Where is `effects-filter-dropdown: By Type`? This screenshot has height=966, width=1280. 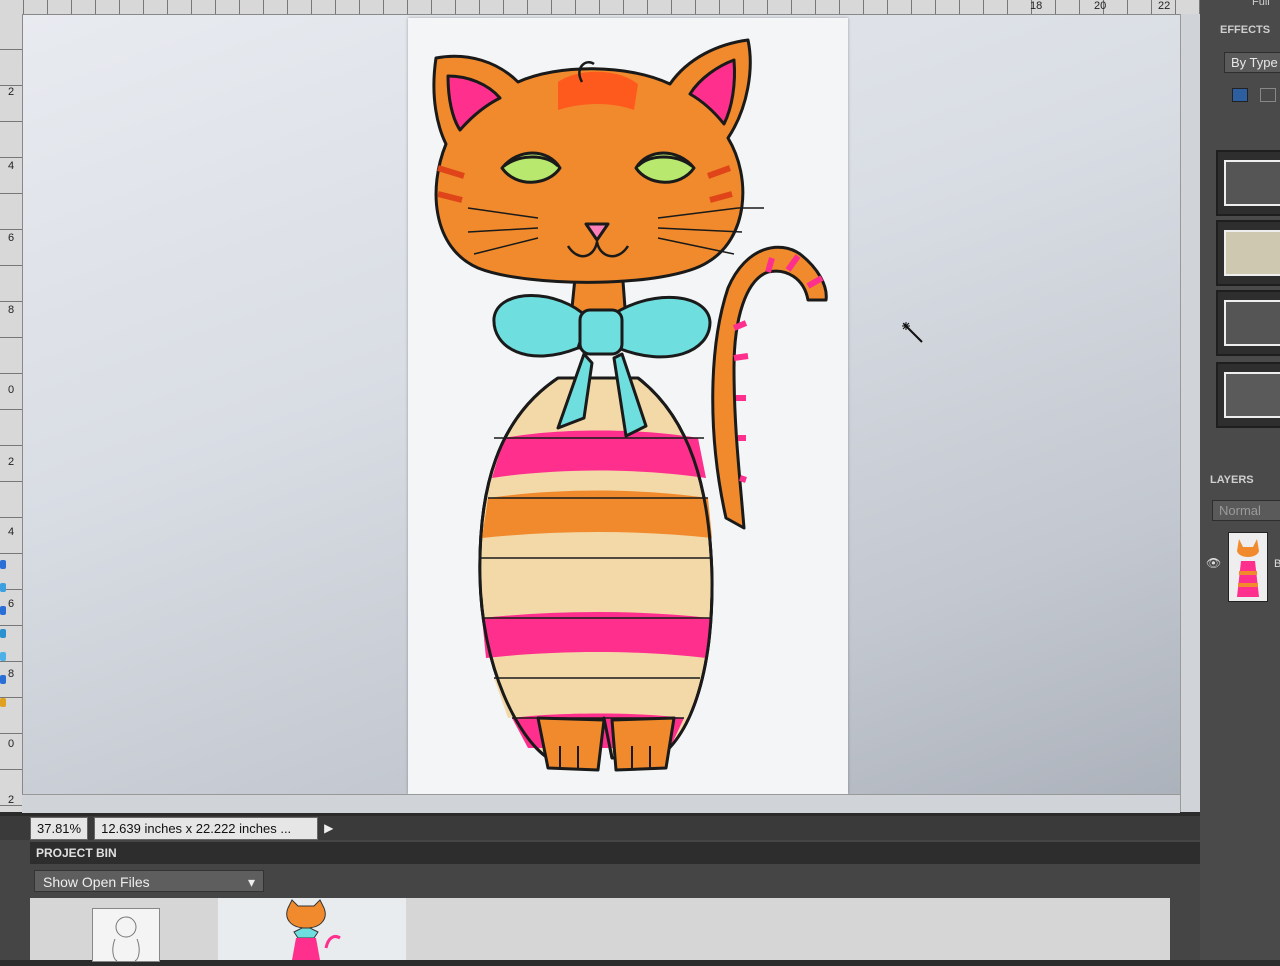
effects-filter-dropdown: By Type is located at coordinates (1252, 62).